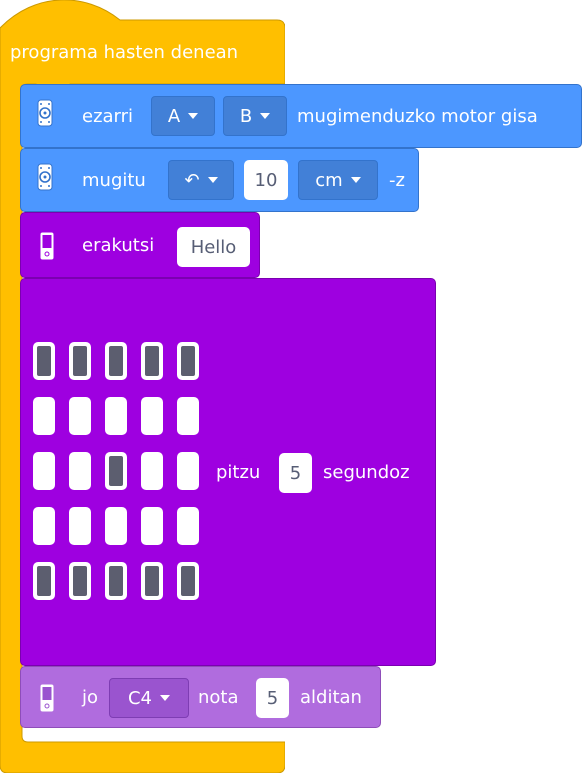  I want to click on play-note-block: jo C4 nota 5 alditan, so click(200, 697).